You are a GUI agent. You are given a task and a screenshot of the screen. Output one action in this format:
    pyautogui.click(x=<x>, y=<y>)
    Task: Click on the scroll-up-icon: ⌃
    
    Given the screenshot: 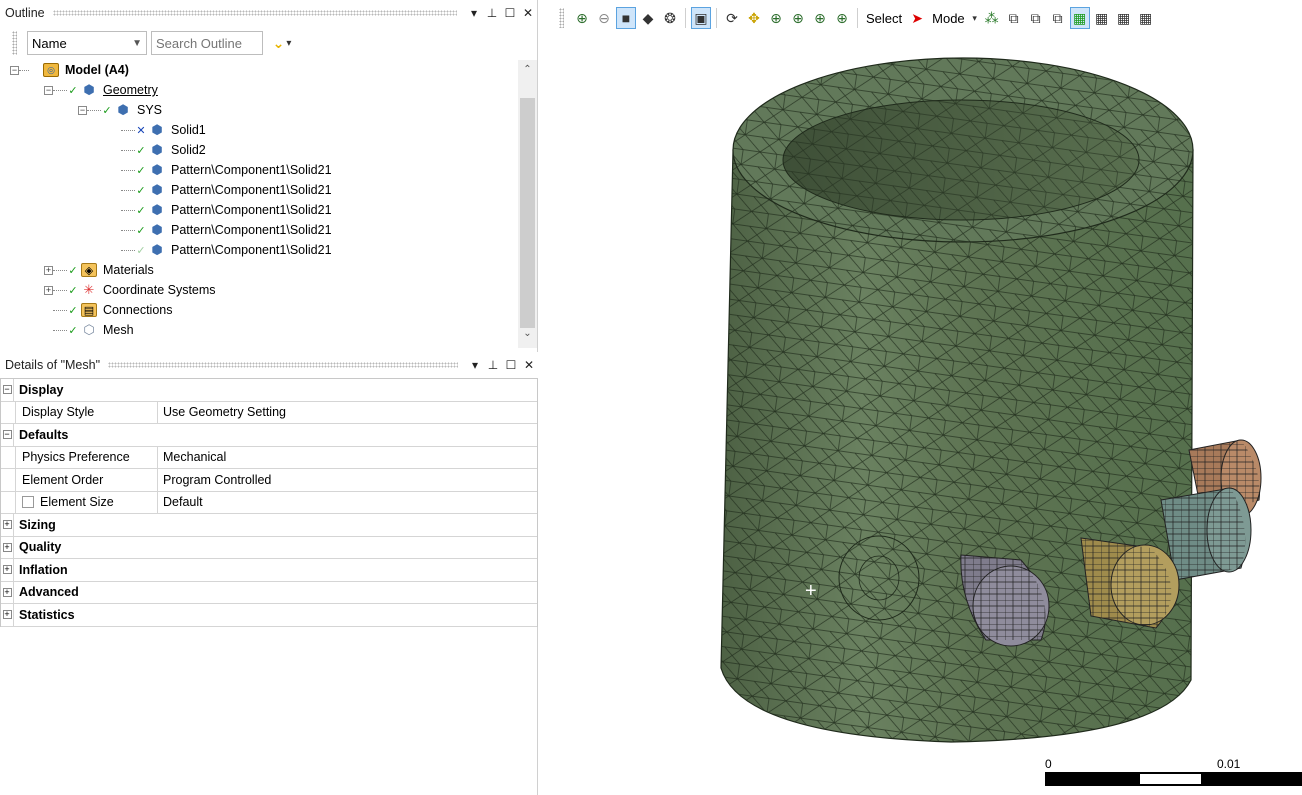 What is the action you would take?
    pyautogui.click(x=527, y=69)
    